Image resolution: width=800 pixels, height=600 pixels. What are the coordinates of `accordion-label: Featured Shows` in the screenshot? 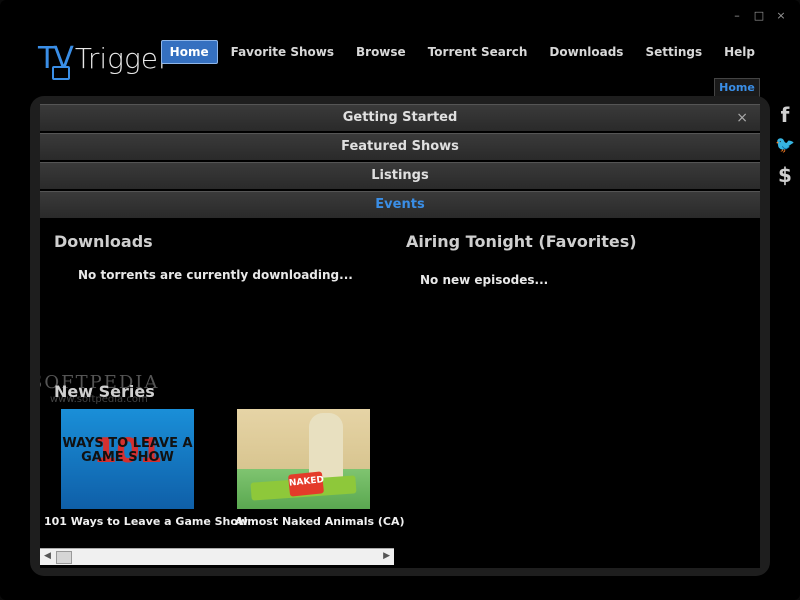 It's located at (400, 146).